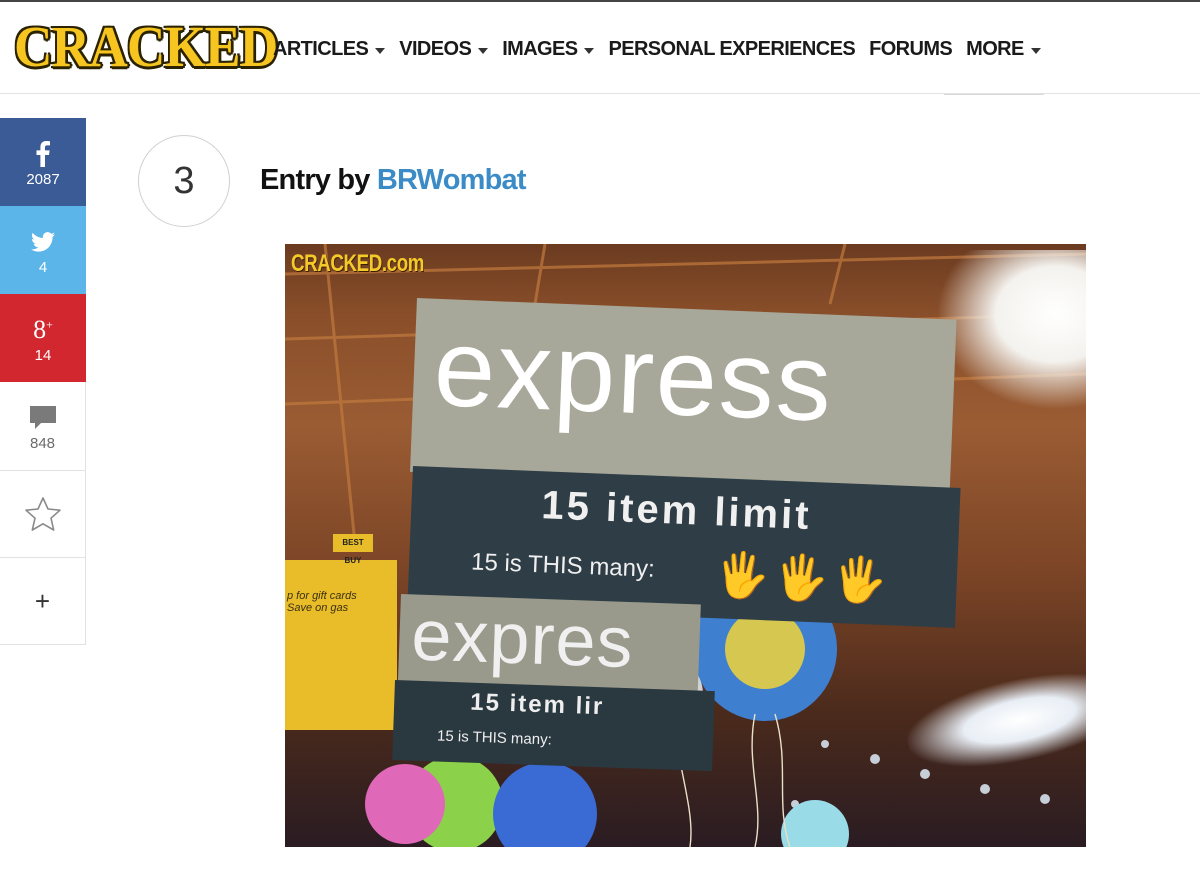  What do you see at coordinates (633, 375) in the screenshot?
I see `express-sign-text: express` at bounding box center [633, 375].